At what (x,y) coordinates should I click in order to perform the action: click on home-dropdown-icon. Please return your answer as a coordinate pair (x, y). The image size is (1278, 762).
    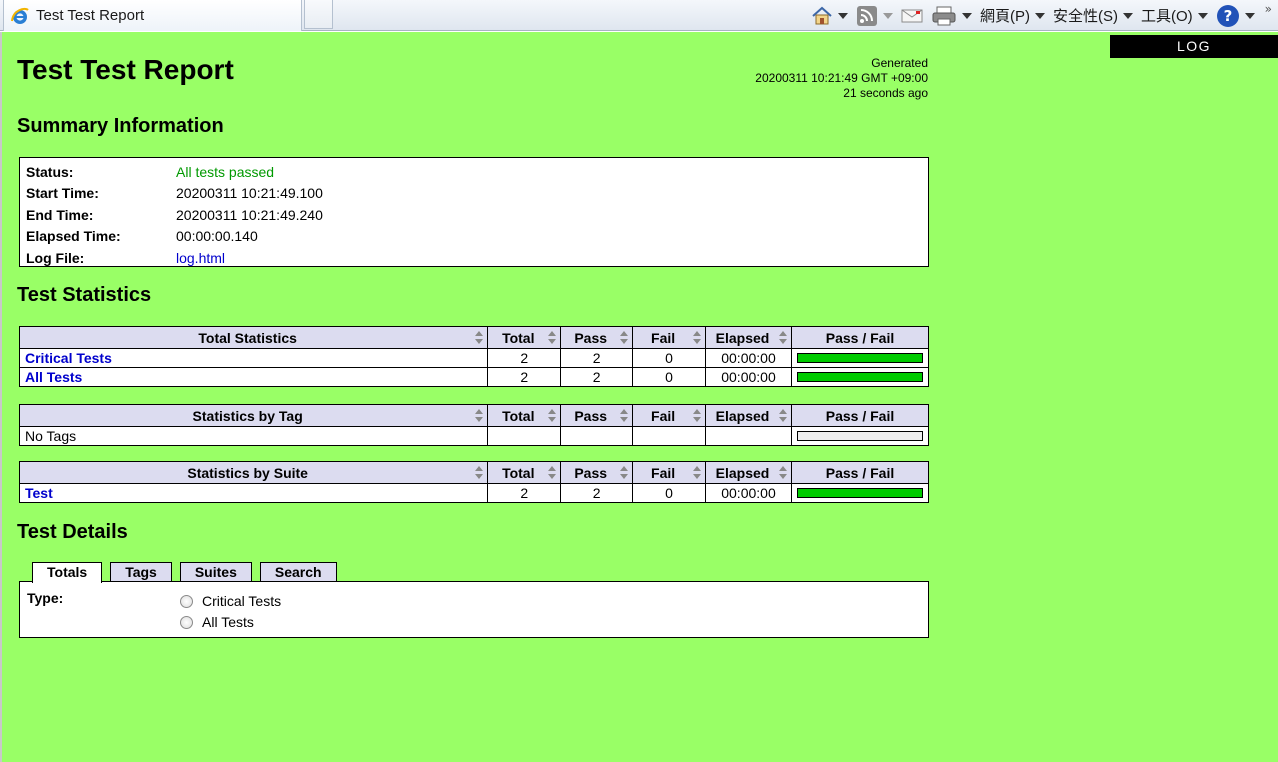
    Looking at the image, I should click on (842, 15).